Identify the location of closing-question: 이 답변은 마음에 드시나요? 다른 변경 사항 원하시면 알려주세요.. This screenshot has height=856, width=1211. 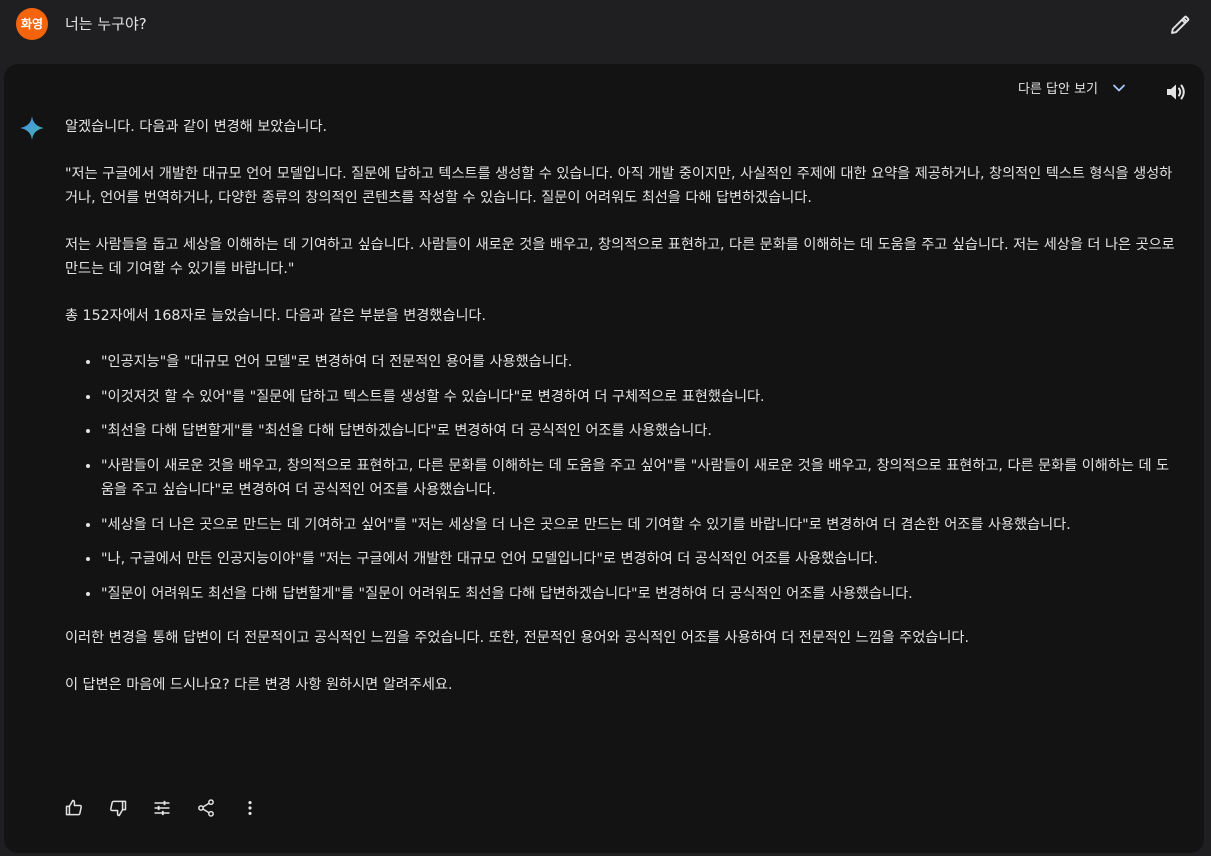
(259, 684).